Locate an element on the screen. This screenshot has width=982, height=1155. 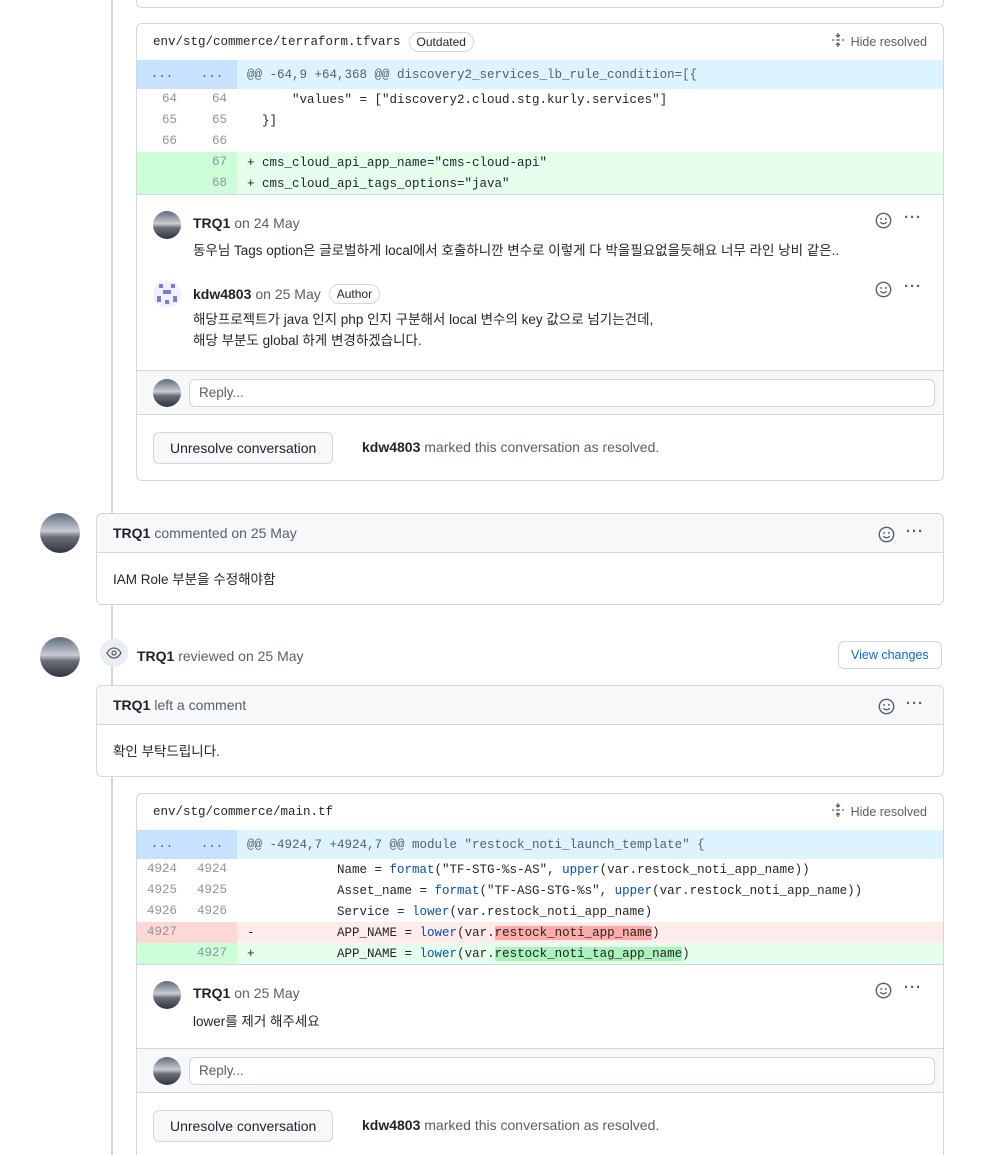
old-line-number: 4925 is located at coordinates (162, 890).